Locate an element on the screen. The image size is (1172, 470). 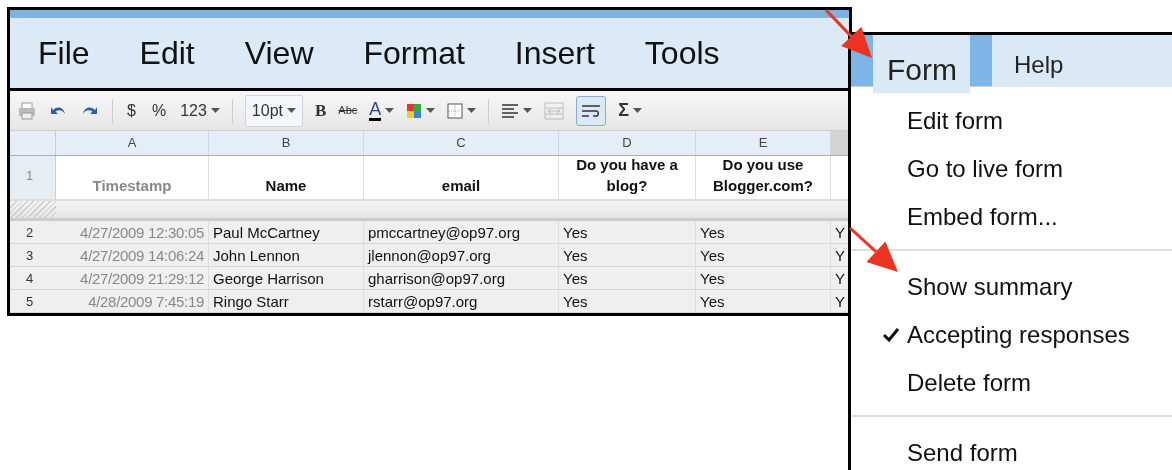
menu-item: Form is located at coordinates (921, 64).